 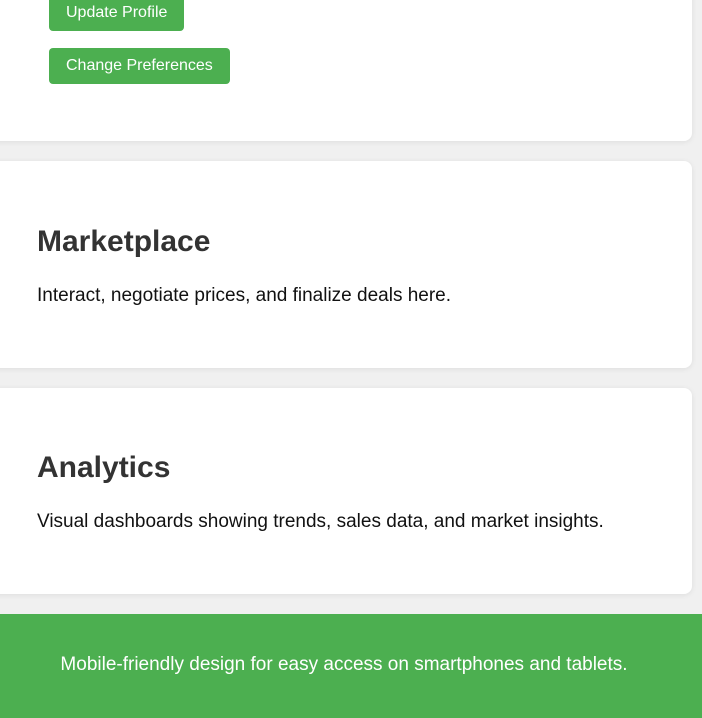 I want to click on analytics-title: Analytics, so click(x=104, y=467).